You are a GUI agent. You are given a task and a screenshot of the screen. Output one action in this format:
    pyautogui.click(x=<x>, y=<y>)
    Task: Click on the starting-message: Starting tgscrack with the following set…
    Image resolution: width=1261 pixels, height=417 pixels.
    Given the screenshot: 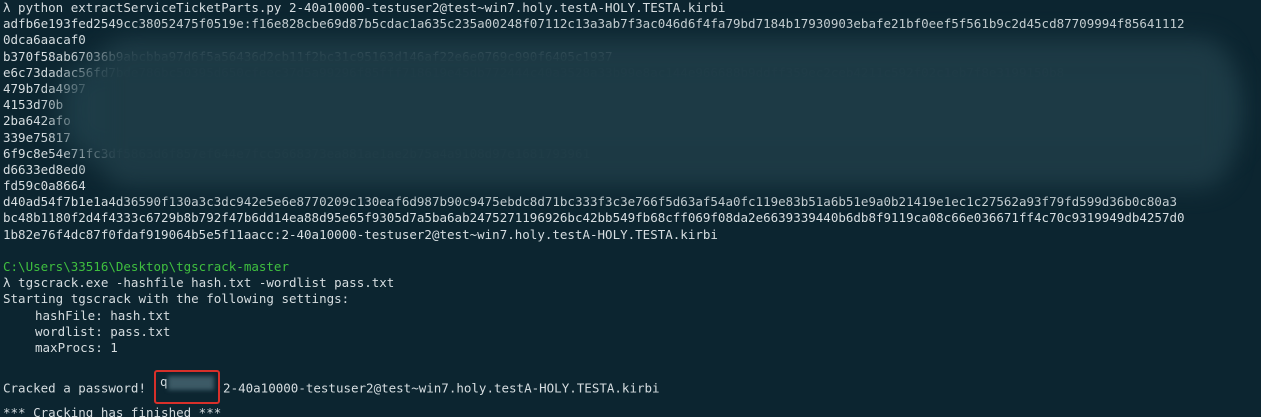 What is the action you would take?
    pyautogui.click(x=176, y=299)
    